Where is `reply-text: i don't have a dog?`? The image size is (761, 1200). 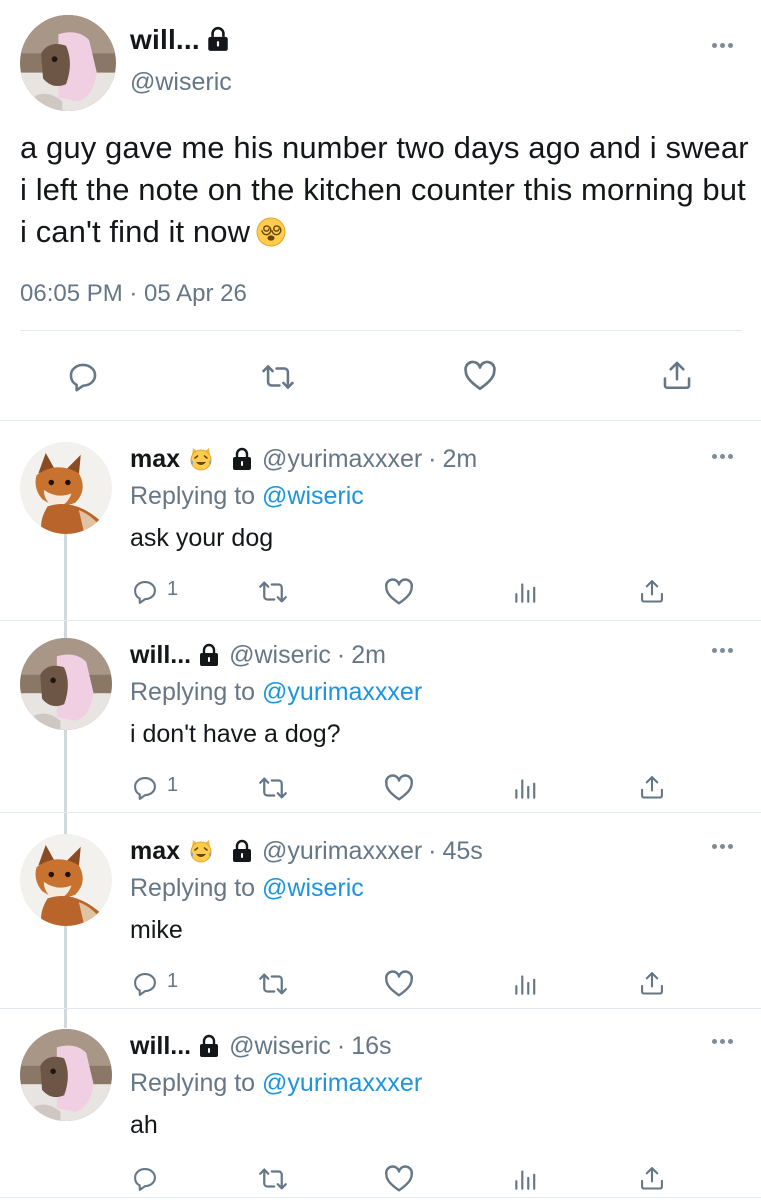
reply-text: i don't have a dog? is located at coordinates (235, 734).